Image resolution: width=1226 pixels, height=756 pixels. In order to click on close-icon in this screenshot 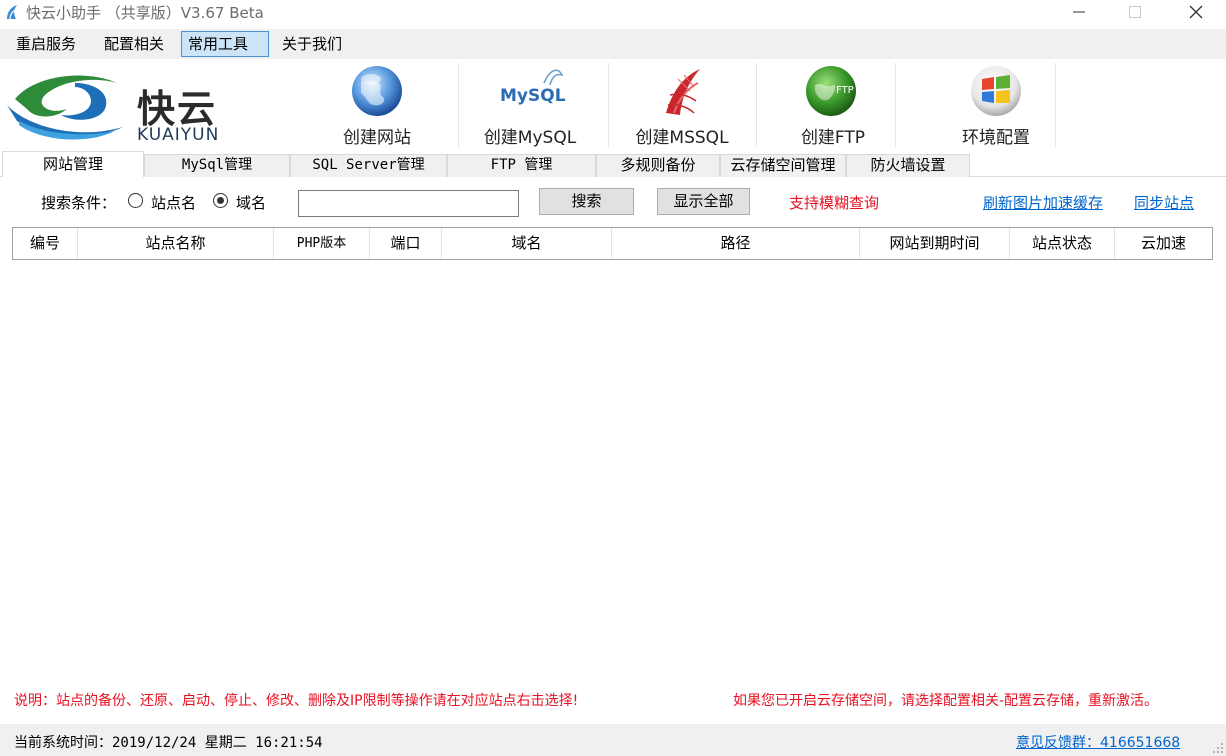, I will do `click(1196, 12)`.